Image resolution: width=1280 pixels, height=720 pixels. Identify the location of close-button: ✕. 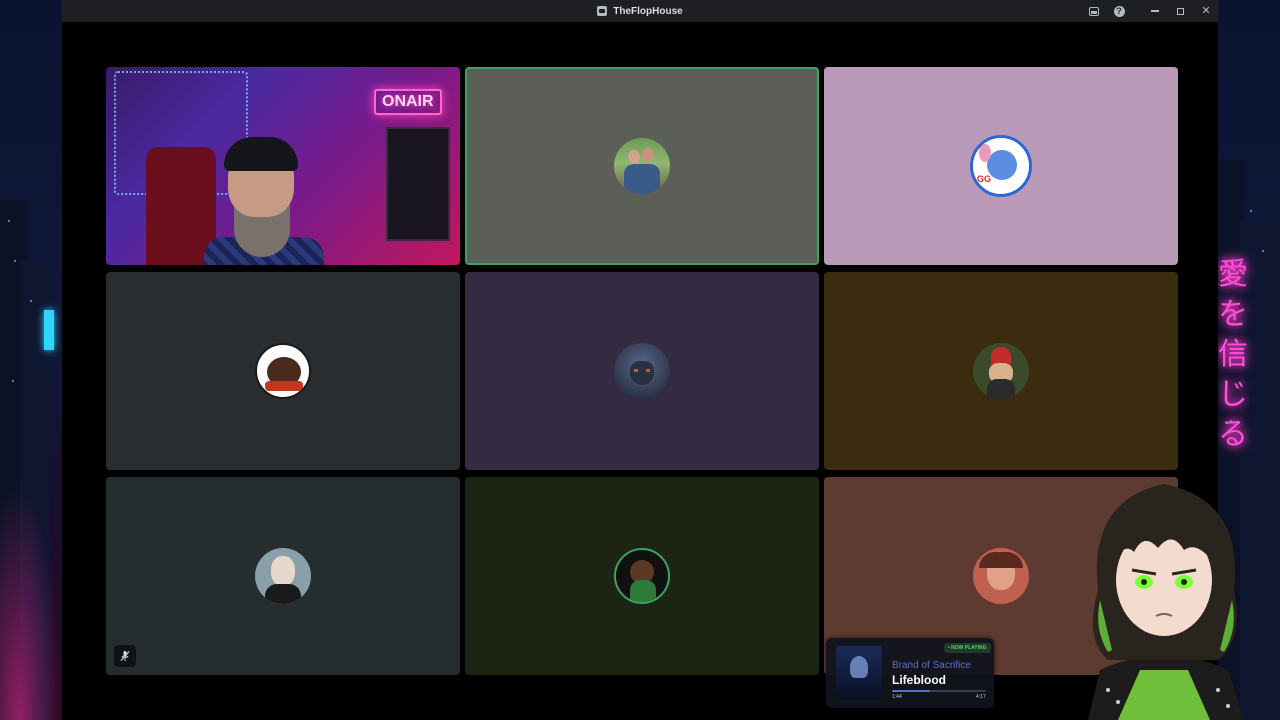
(1206, 11).